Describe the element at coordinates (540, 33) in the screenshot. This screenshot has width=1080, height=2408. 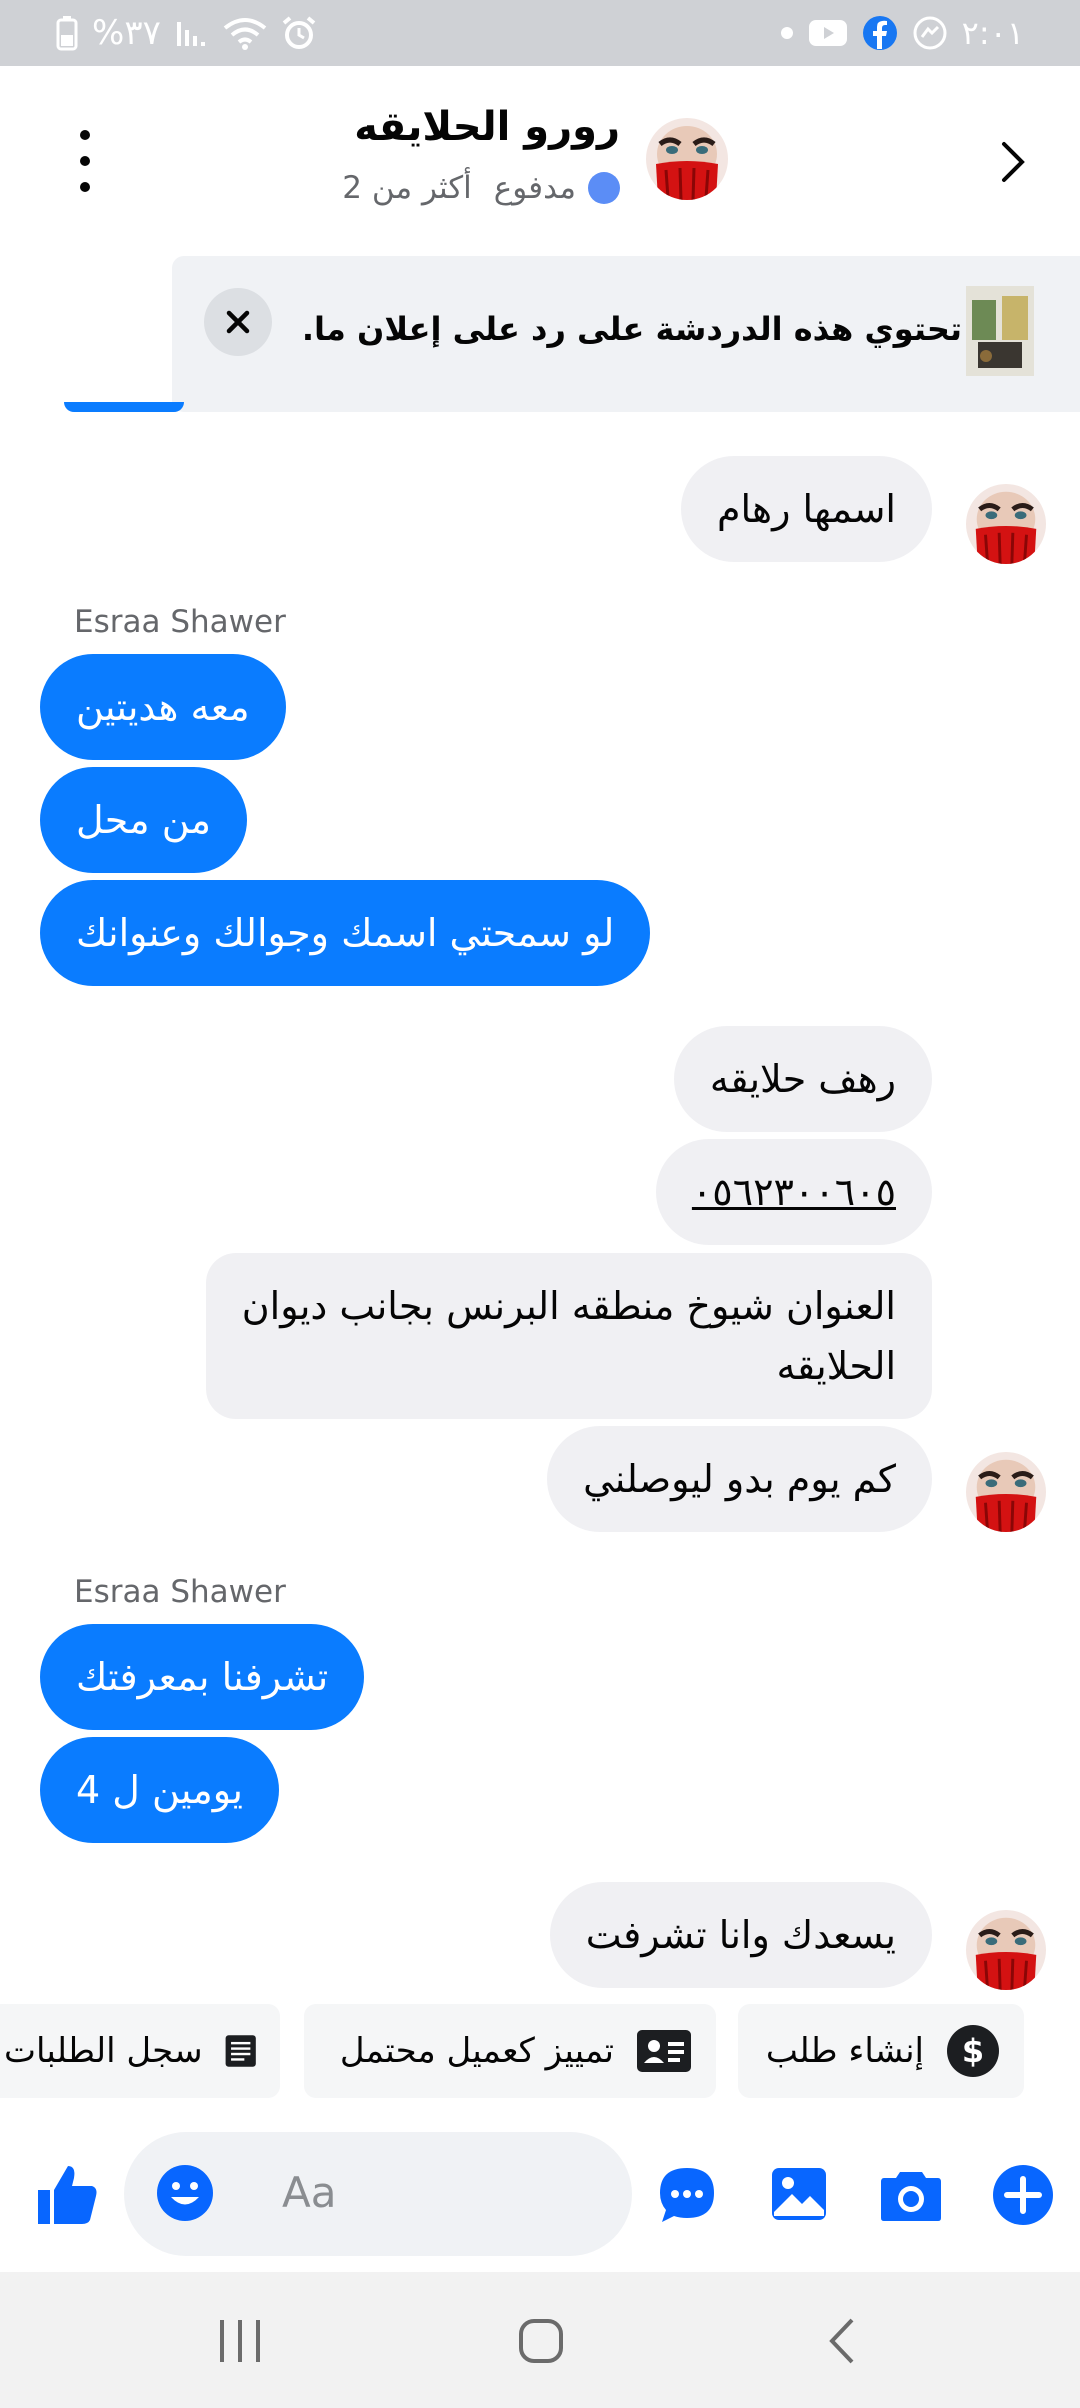
I see `status-bar: %٣٧ ٢:٠١` at that location.